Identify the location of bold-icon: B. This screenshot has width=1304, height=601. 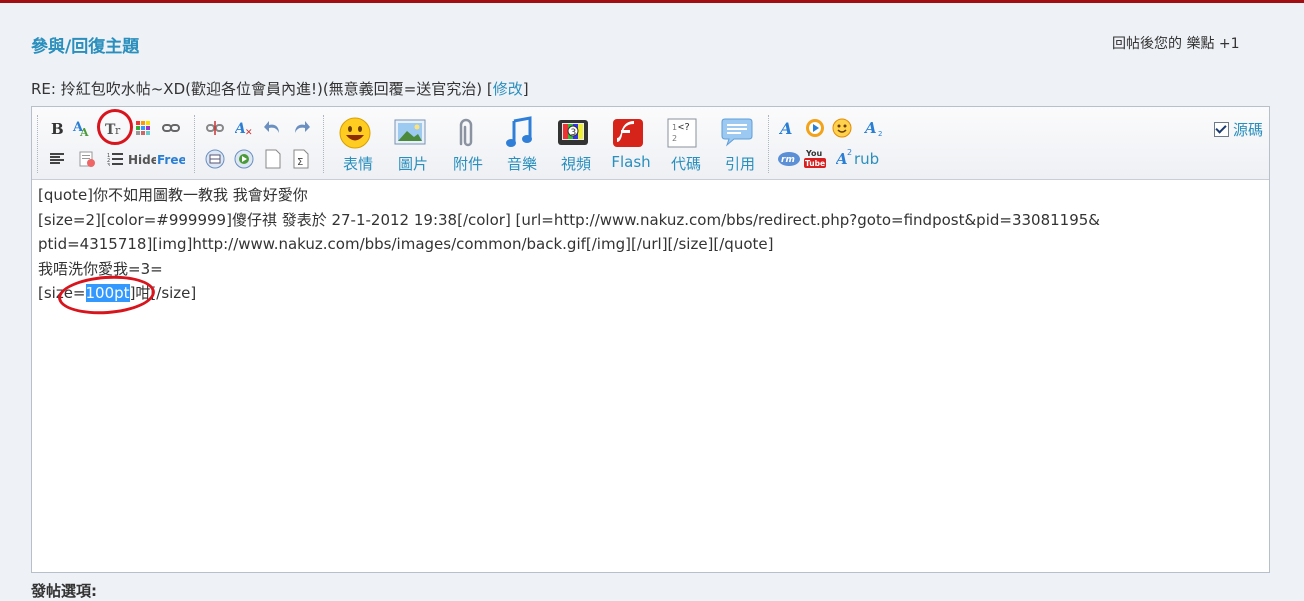
(57, 128).